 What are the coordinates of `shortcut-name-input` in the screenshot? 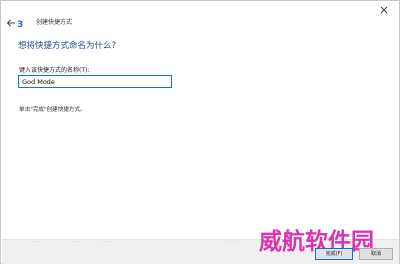 It's located at (95, 81).